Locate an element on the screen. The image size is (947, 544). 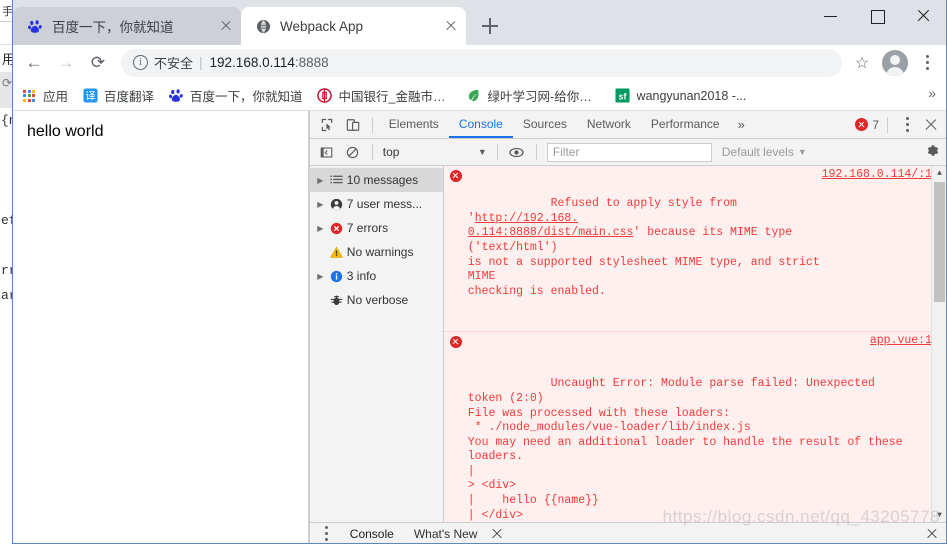
sidebar-item-label: No warnings is located at coordinates (380, 252).